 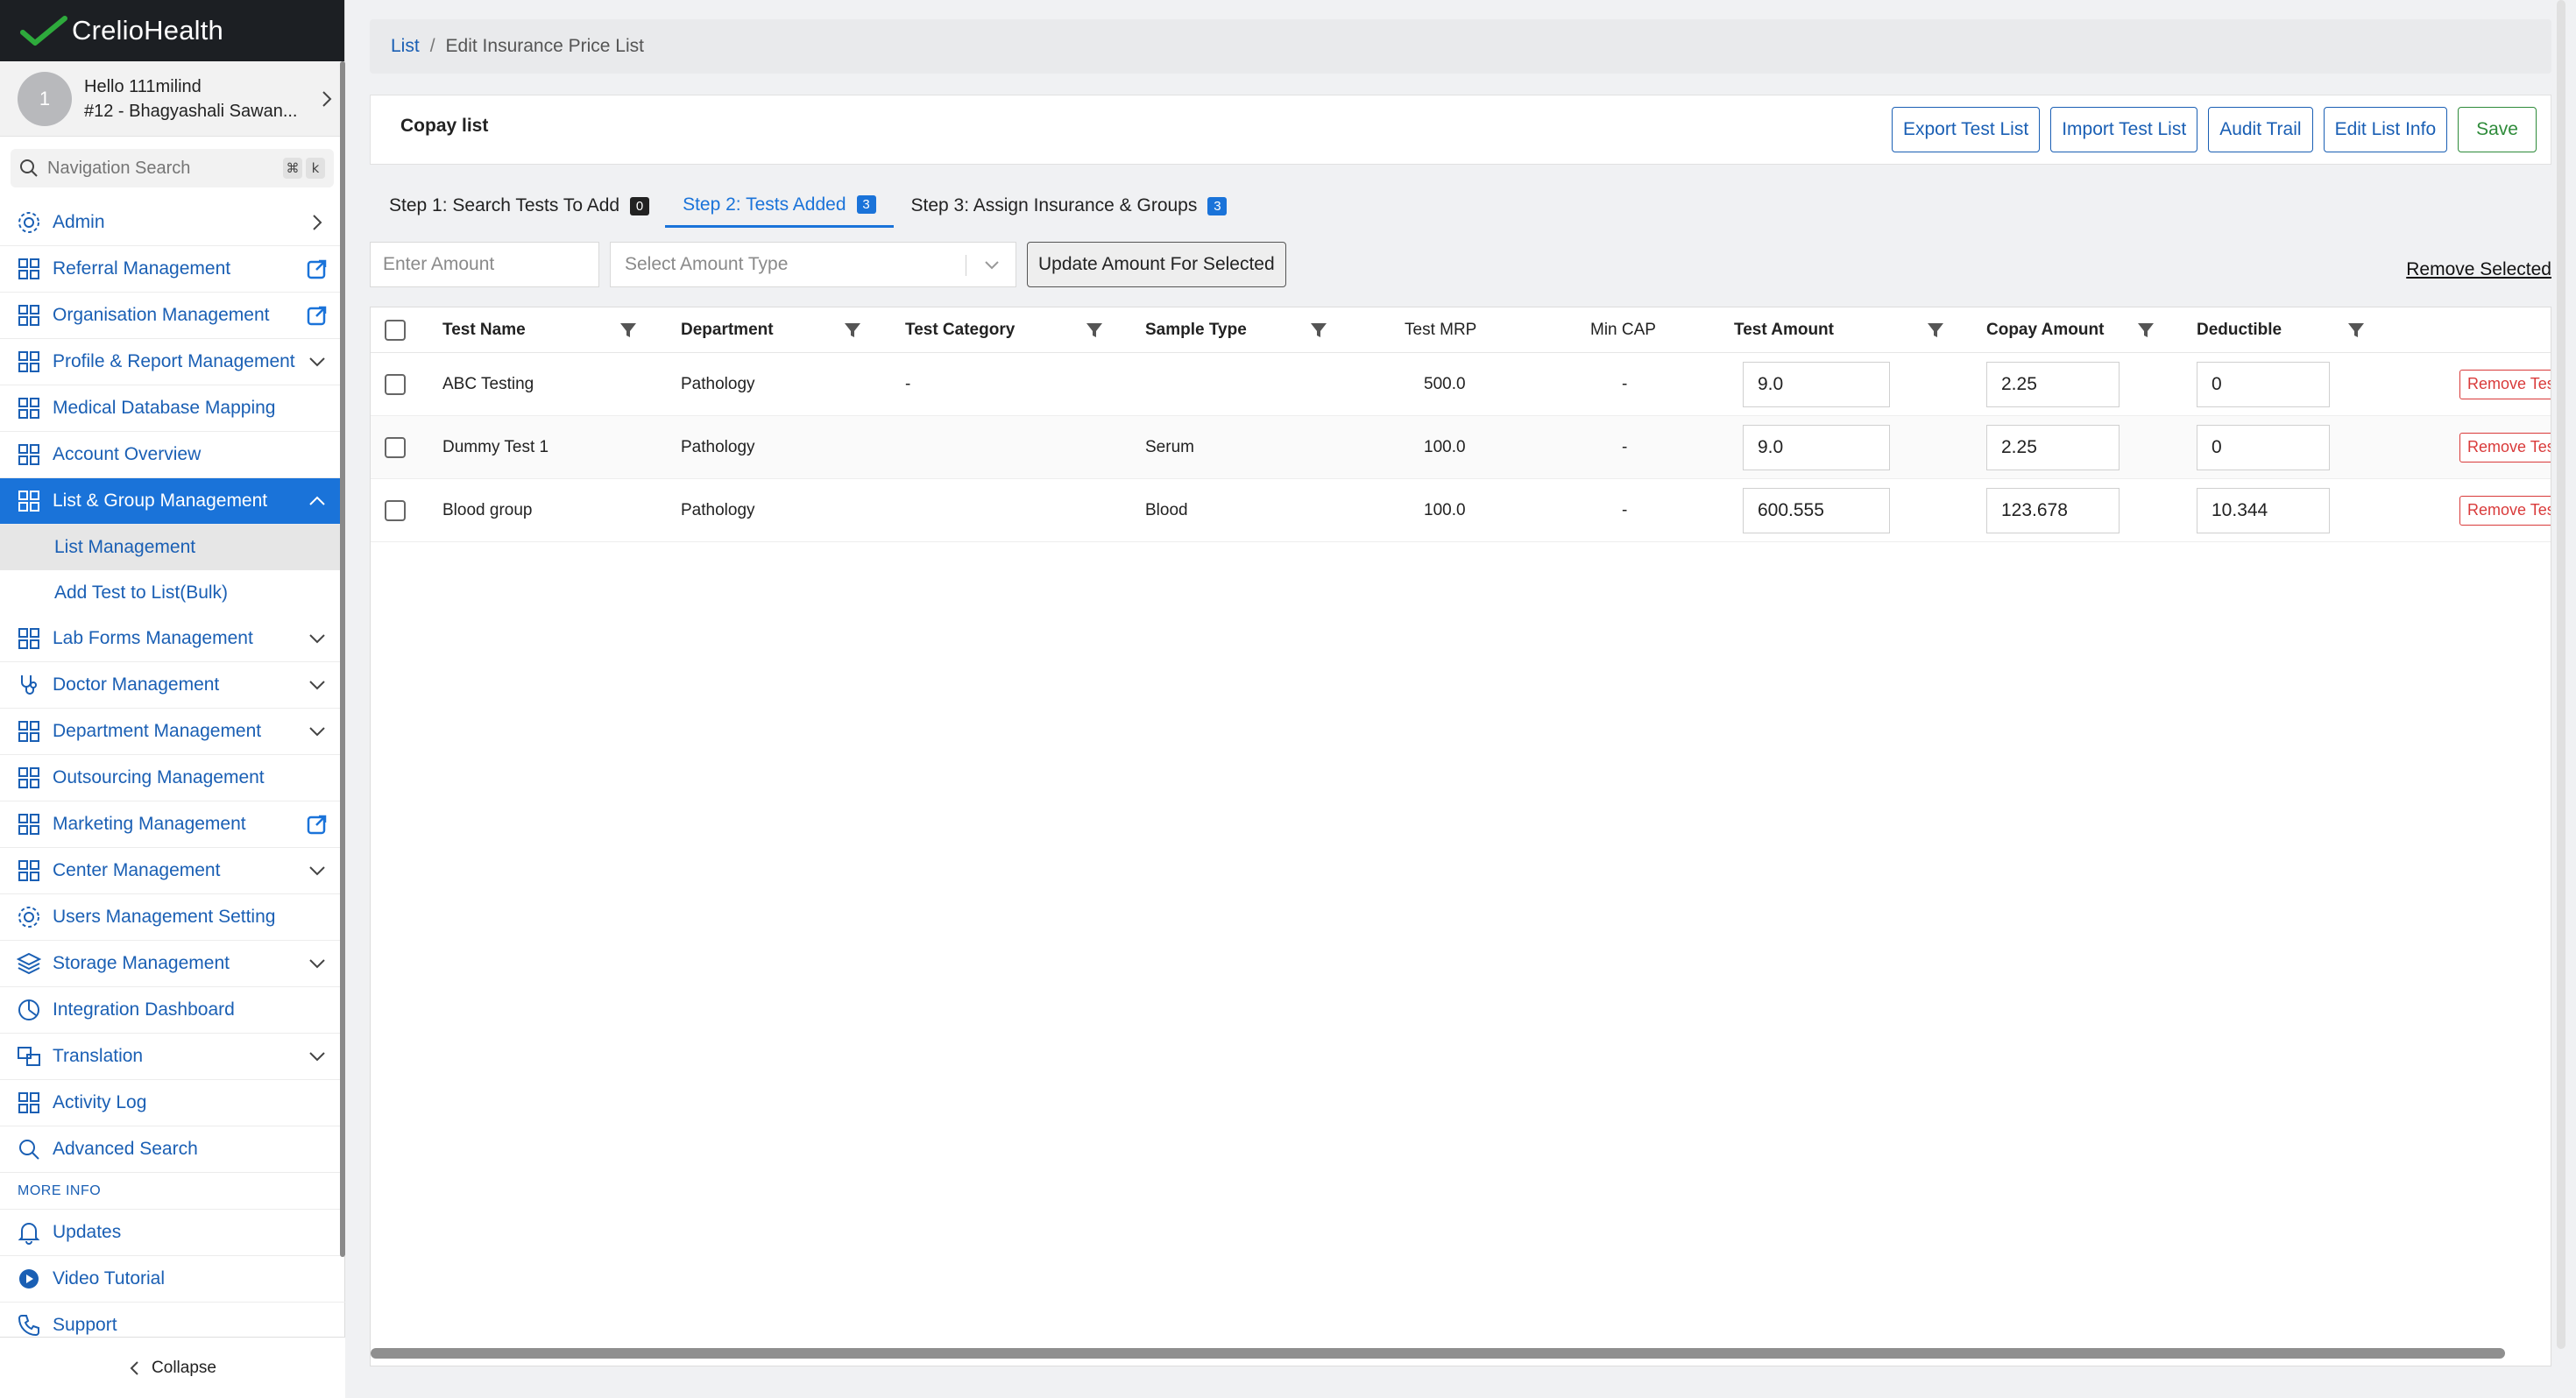 I want to click on sidebar-item-doctor-management: Doctor Management, so click(x=172, y=685).